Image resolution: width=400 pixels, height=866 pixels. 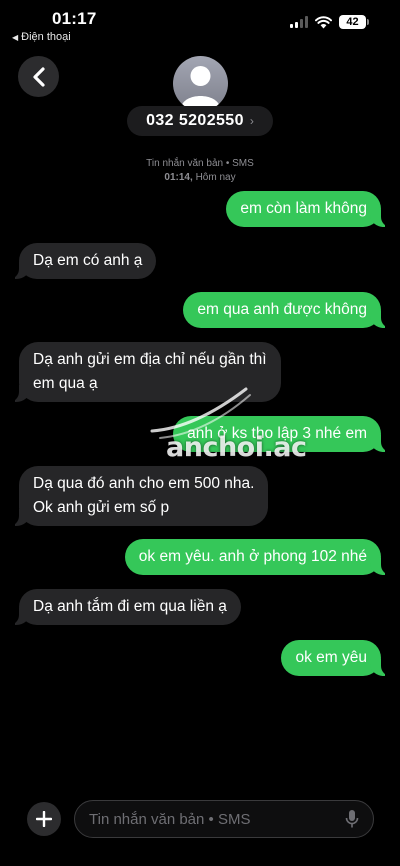 I want to click on add-attachment-button, so click(x=44, y=819).